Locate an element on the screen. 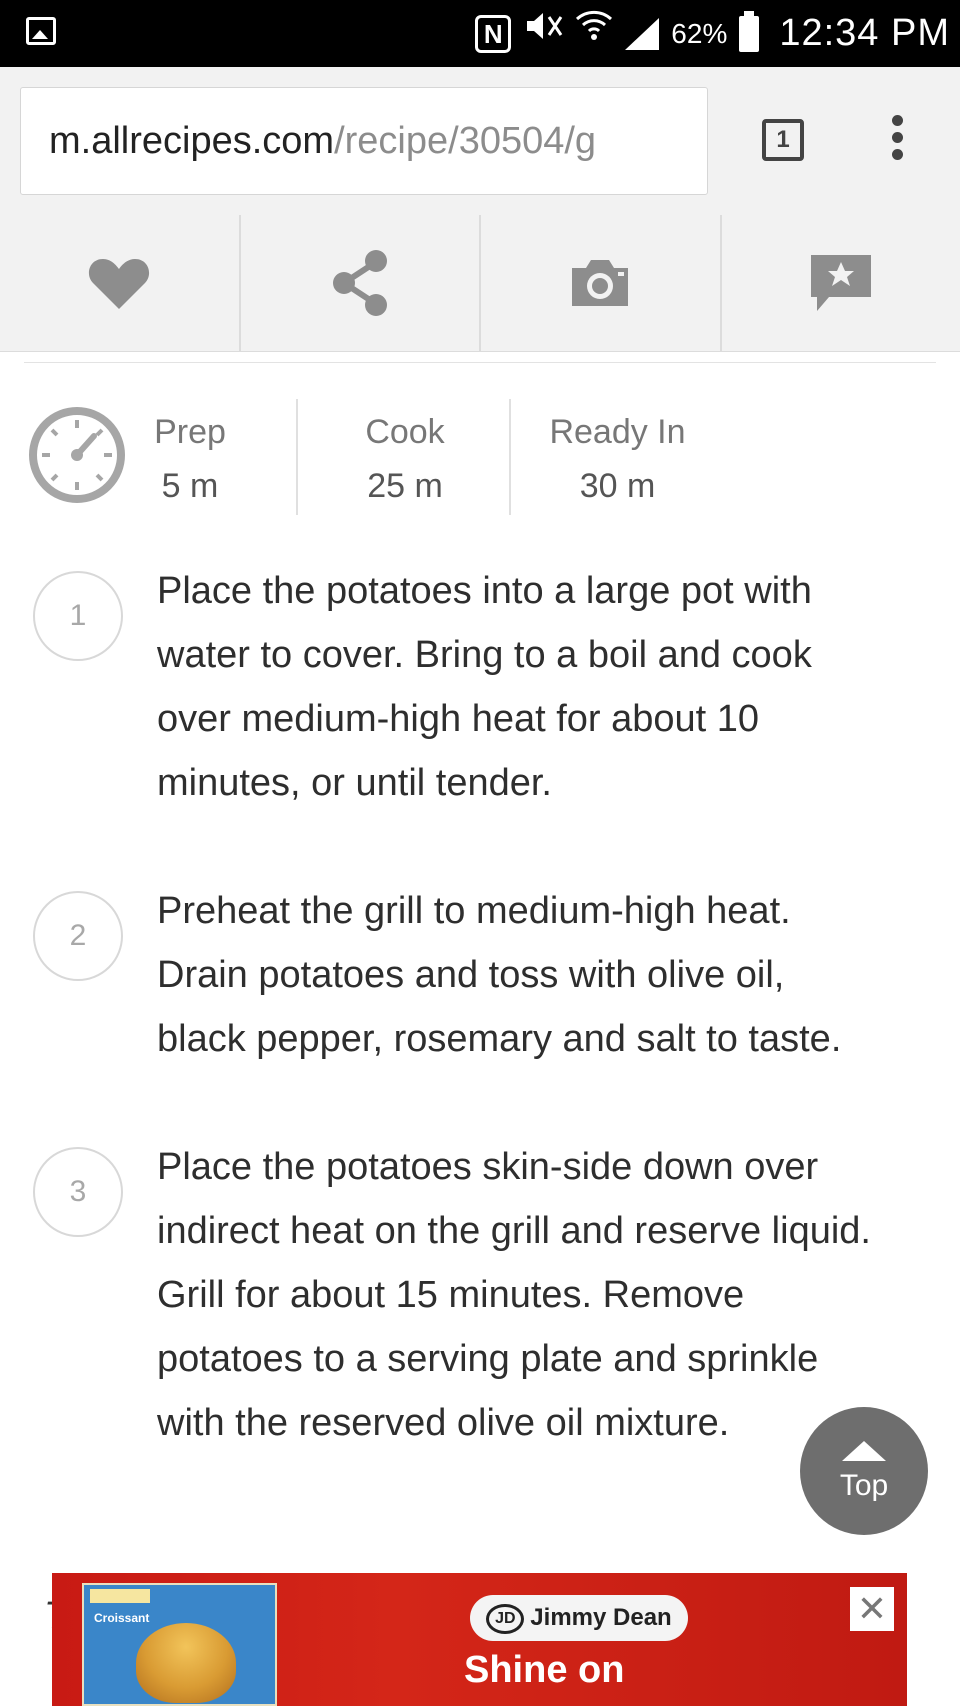  share-icon is located at coordinates (359, 283).